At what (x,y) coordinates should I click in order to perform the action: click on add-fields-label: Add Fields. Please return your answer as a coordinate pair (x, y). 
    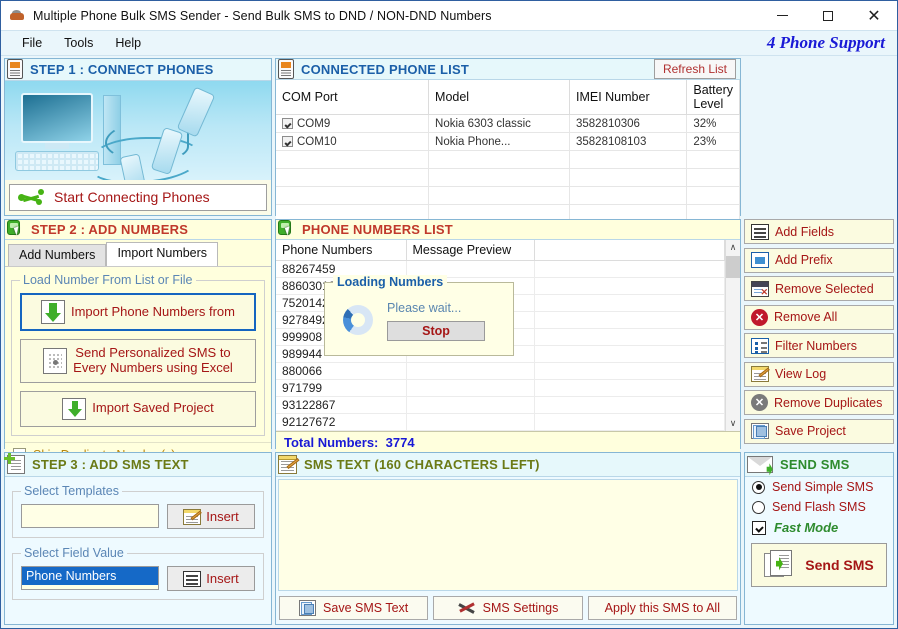
    Looking at the image, I should click on (805, 231).